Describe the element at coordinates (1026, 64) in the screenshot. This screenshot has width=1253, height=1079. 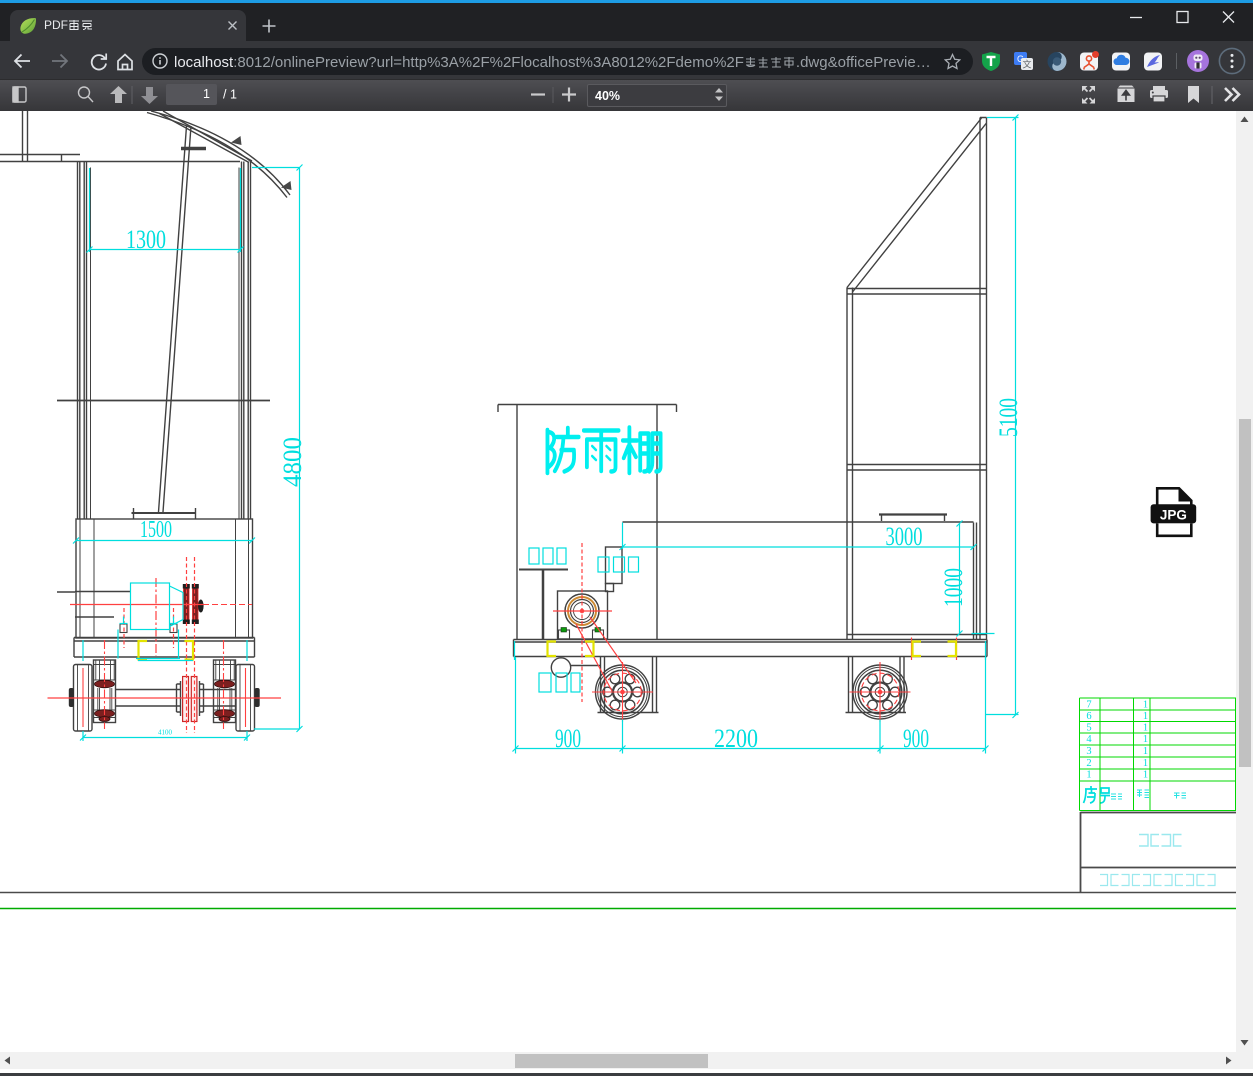
I see `svg-text: 文` at that location.